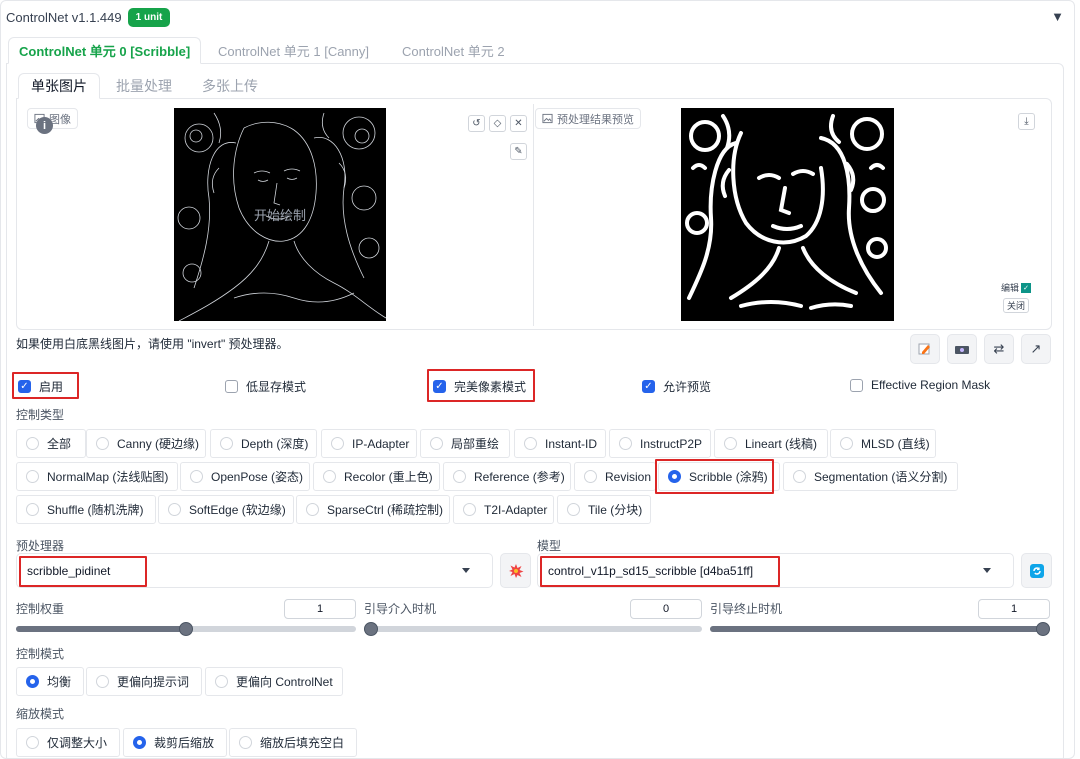 Image resolution: width=1080 pixels, height=759 pixels. I want to click on control-type-option: IP-Adapter, so click(369, 443).